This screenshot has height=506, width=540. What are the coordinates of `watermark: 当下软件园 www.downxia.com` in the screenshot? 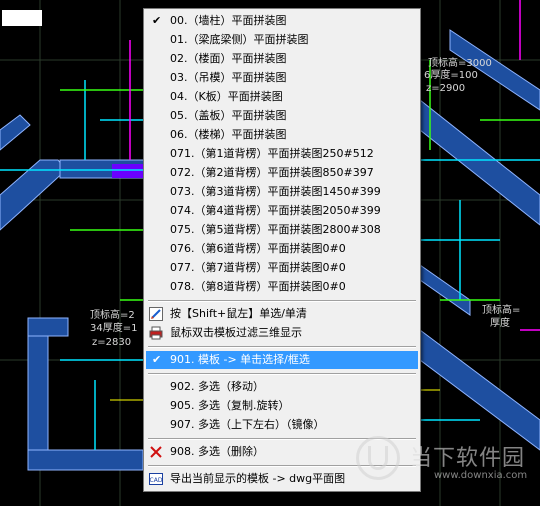 It's located at (446, 465).